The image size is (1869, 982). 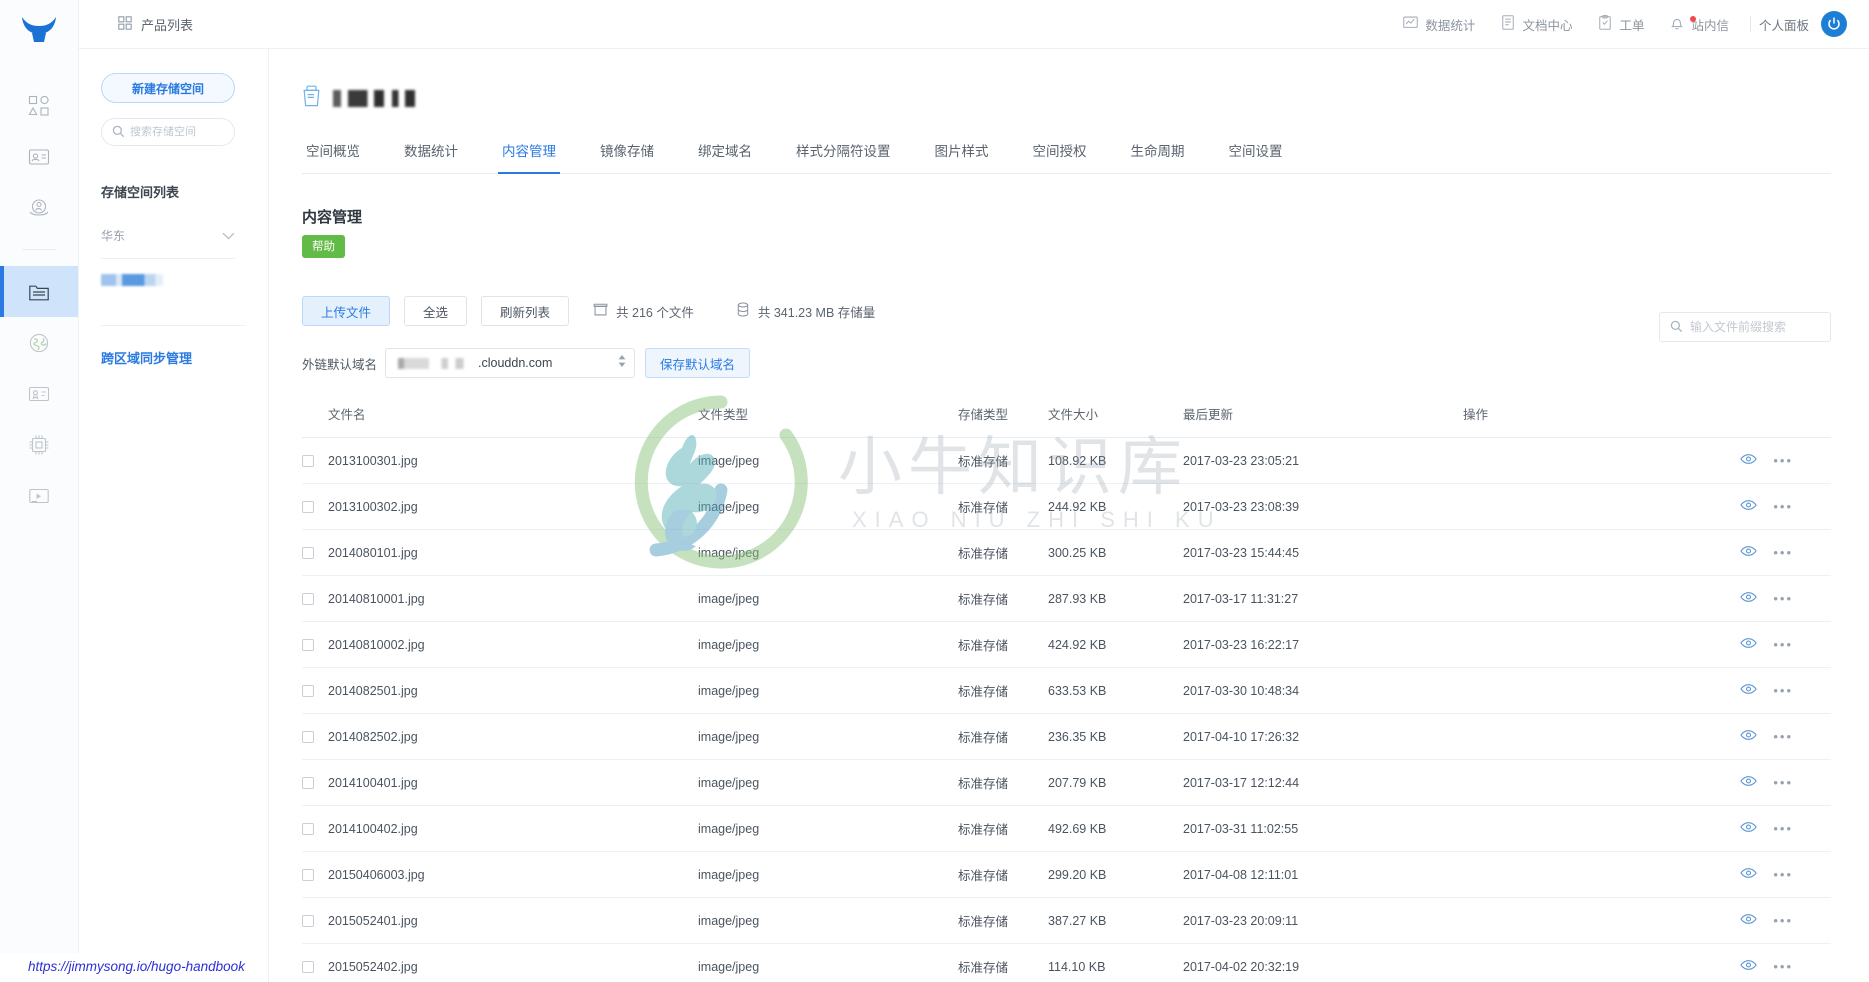 I want to click on tab-bind-domain: 绑定域名, so click(x=725, y=156).